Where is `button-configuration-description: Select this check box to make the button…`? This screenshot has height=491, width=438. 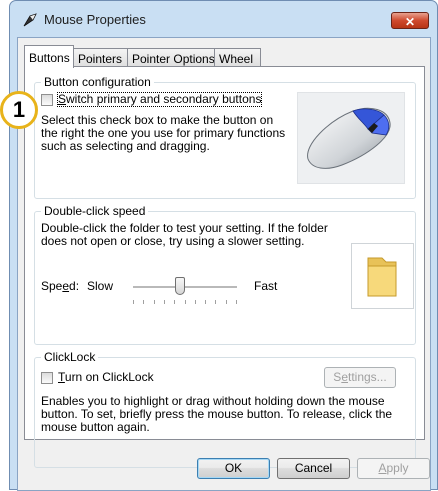 button-configuration-description: Select this check box to make the button… is located at coordinates (163, 133).